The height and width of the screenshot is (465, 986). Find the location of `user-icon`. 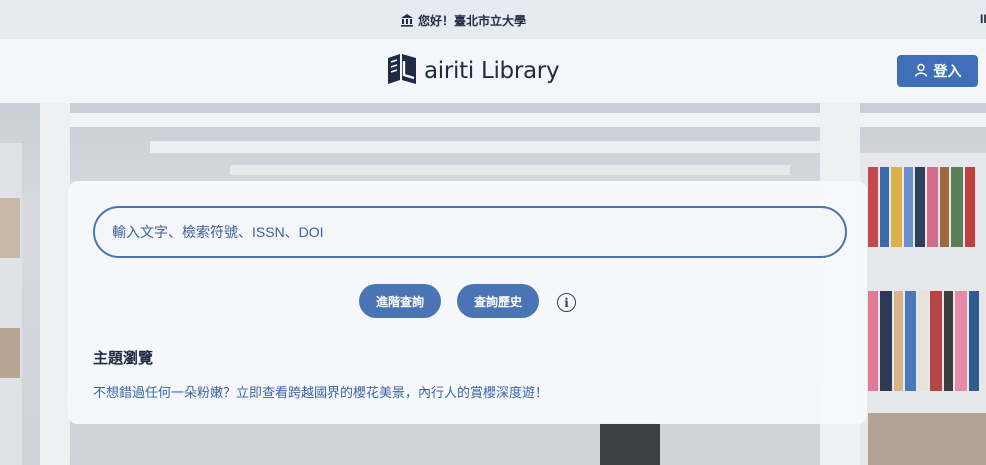

user-icon is located at coordinates (921, 71).